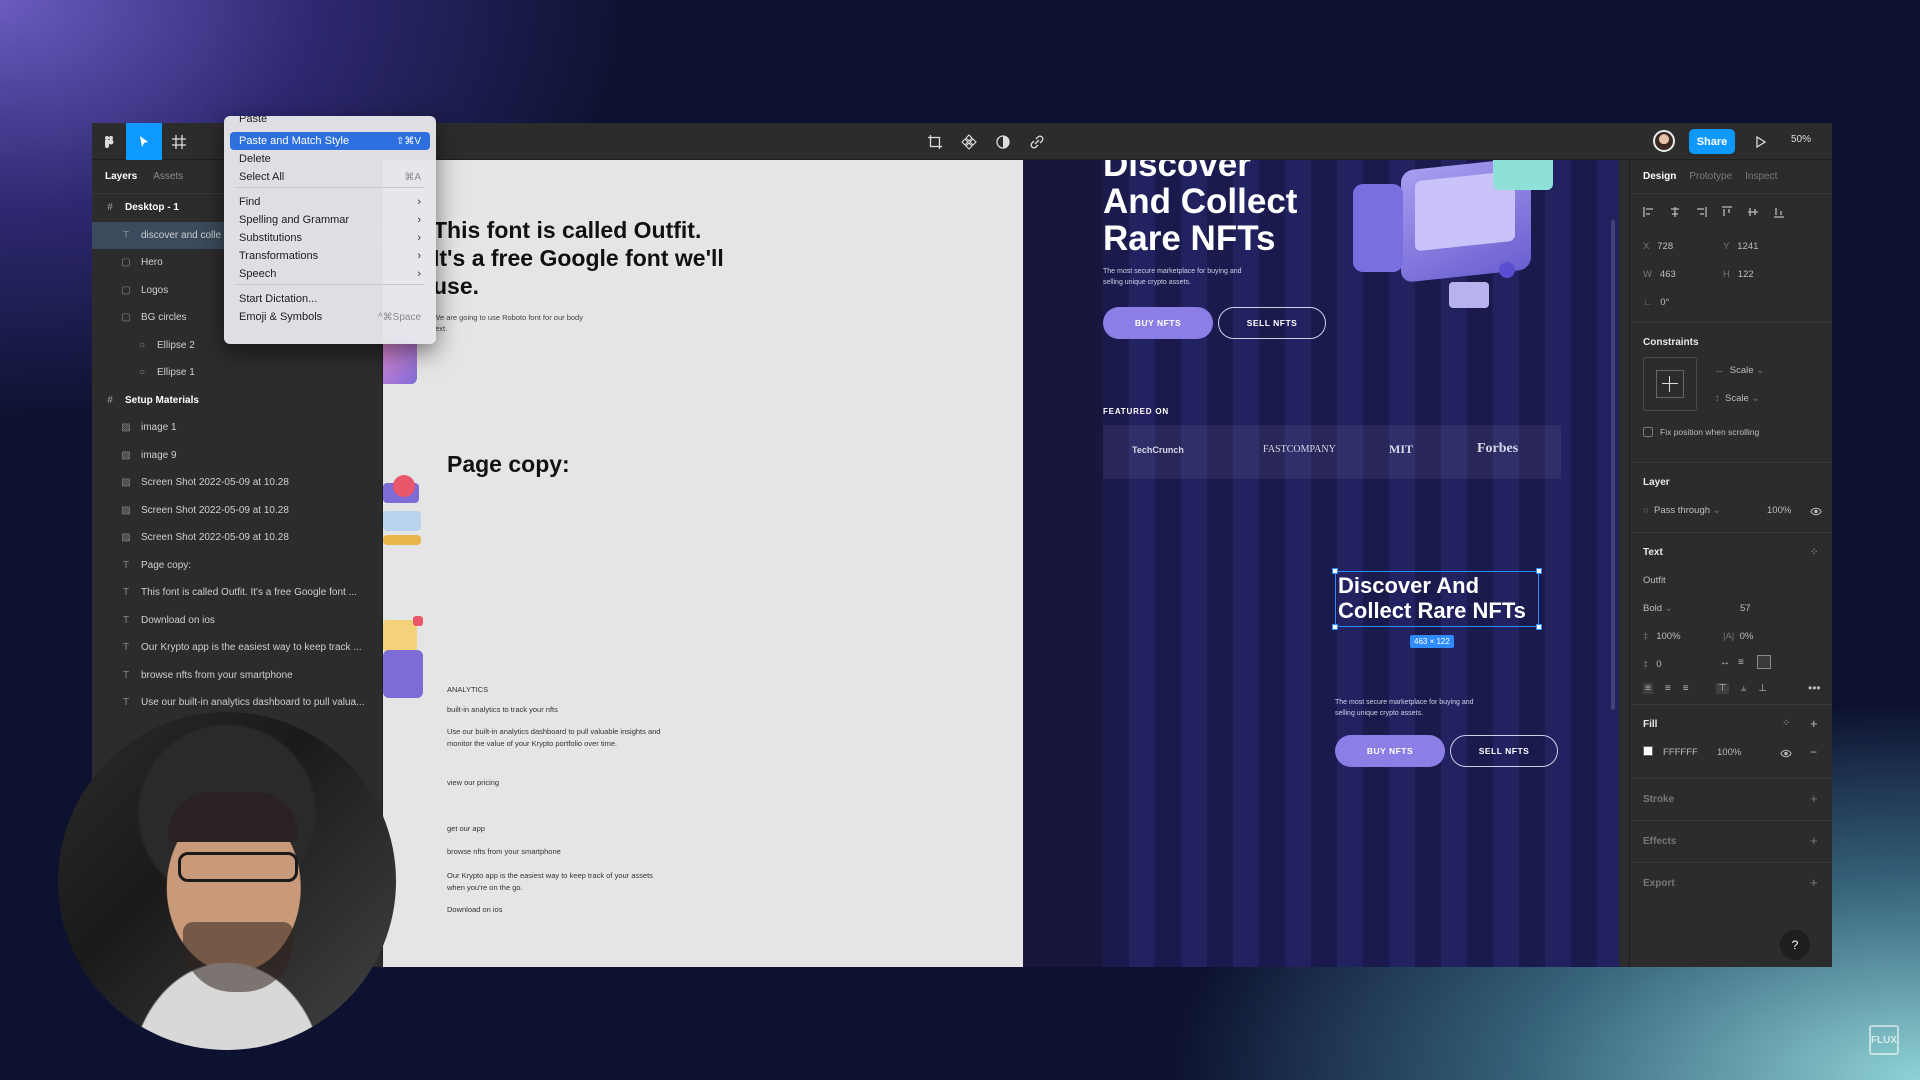  What do you see at coordinates (1814, 723) in the screenshot?
I see `add-fill-icon: +` at bounding box center [1814, 723].